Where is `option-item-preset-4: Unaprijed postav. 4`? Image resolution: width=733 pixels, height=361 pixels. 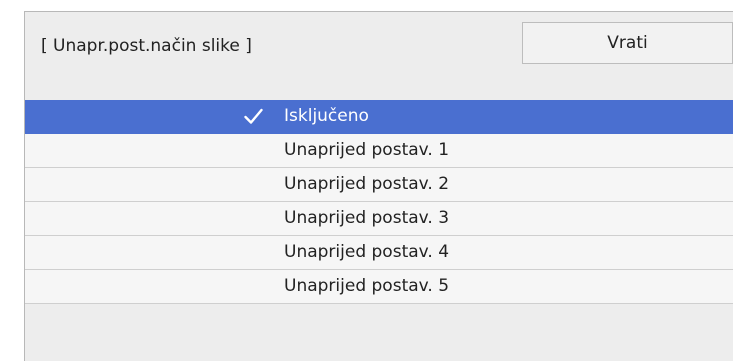 option-item-preset-4: Unaprijed postav. 4 is located at coordinates (379, 253).